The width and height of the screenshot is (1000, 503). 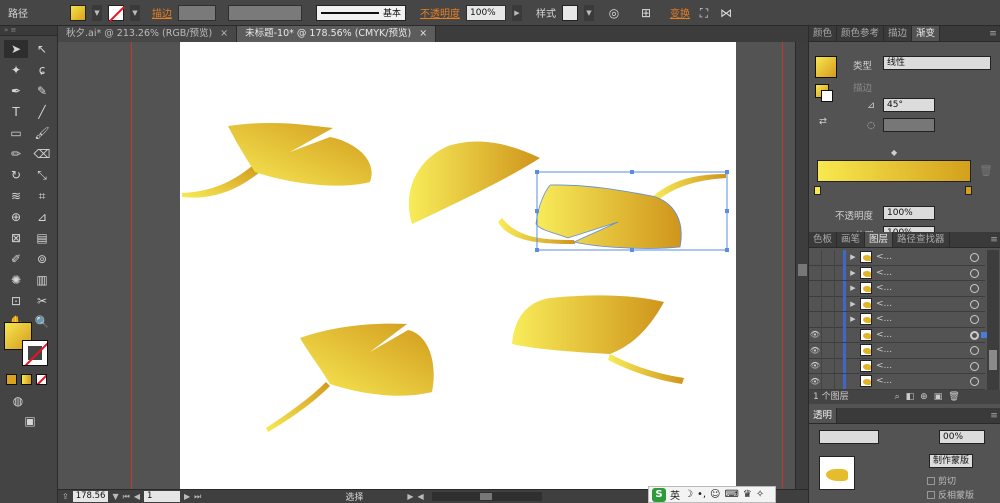 I want to click on zoom-field: 178.56, so click(x=90, y=496).